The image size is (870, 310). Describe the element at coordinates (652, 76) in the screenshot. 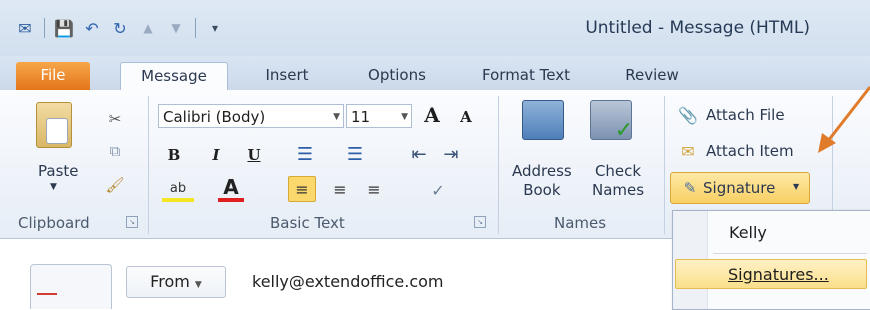

I see `tab-review: Review` at that location.